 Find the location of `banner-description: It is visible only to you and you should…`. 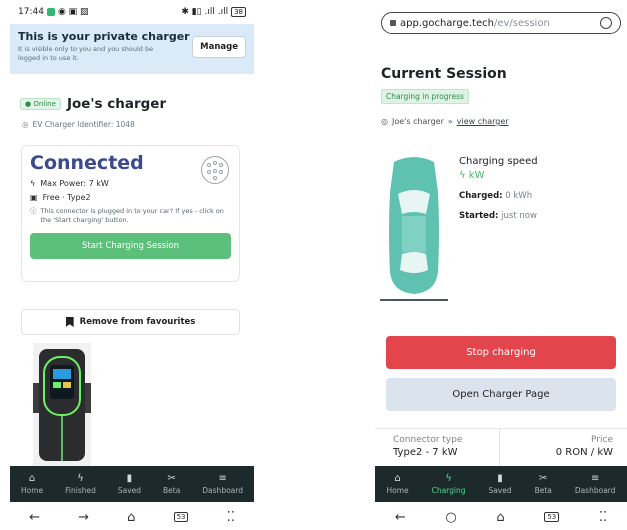

banner-description: It is visible only to you and you should… is located at coordinates (86, 53).